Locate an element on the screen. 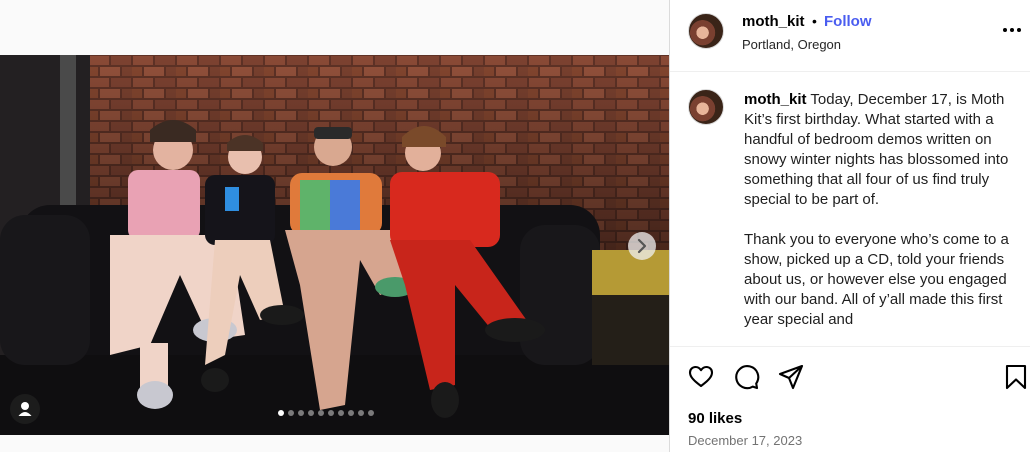 This screenshot has width=1030, height=452. user-tags-button is located at coordinates (25, 409).